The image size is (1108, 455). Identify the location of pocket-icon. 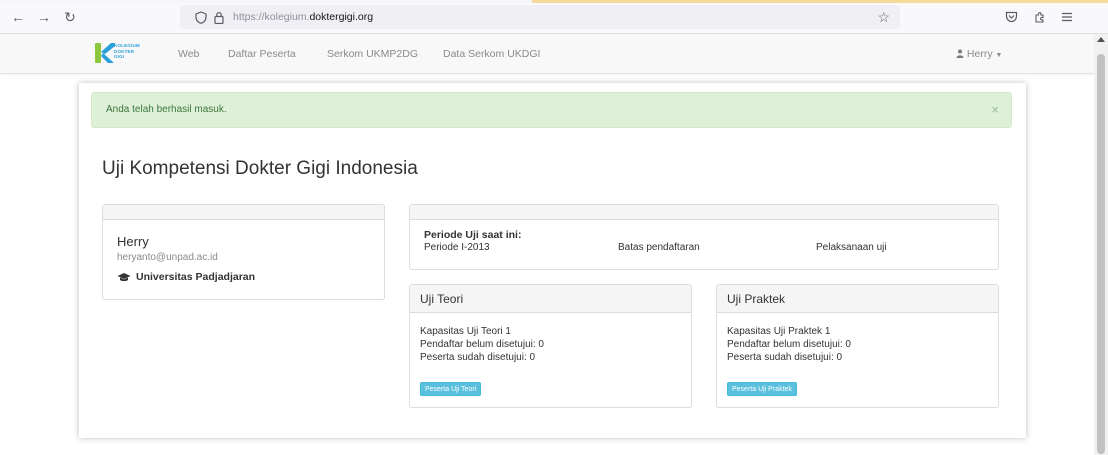
(1011, 17).